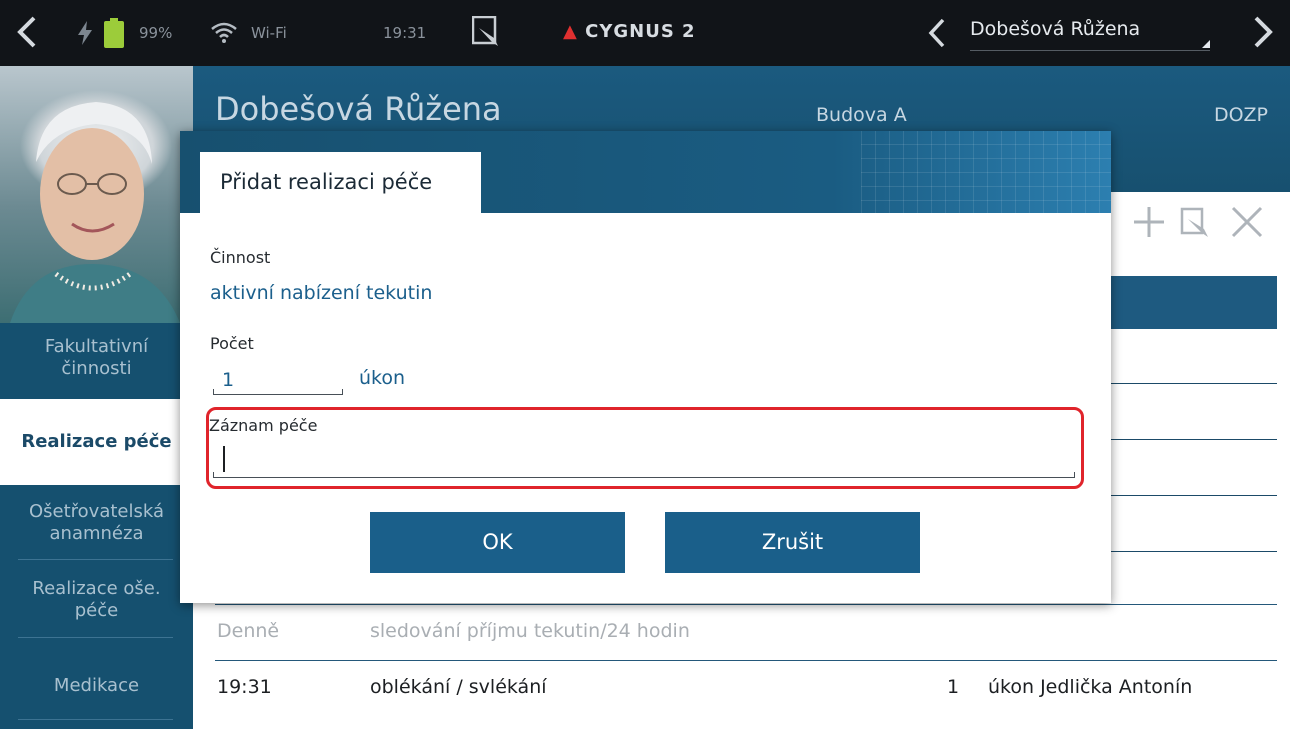 The width and height of the screenshot is (1290, 729). I want to click on clock: 19:31, so click(405, 33).